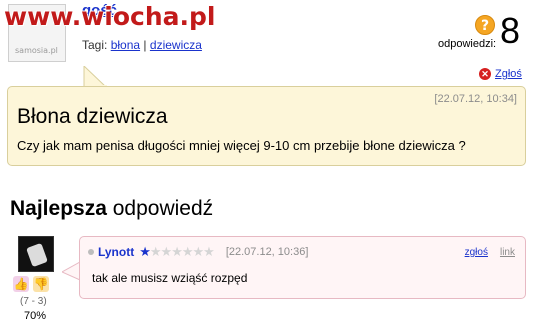  I want to click on rating-stars: ★★★★★★★, so click(177, 252).